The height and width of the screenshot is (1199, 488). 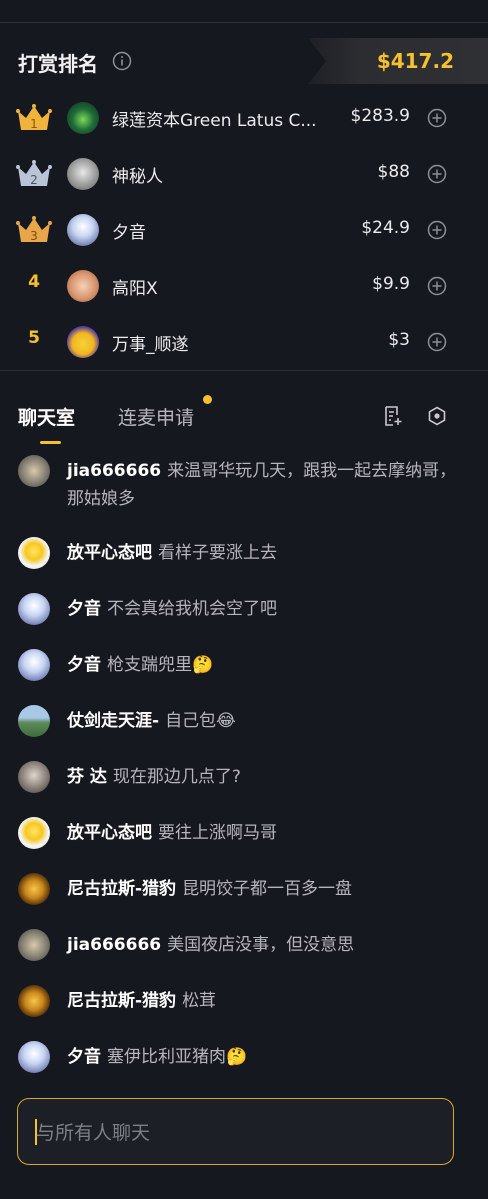 What do you see at coordinates (217, 833) in the screenshot?
I see `message-text: 要往上涨啊马哥` at bounding box center [217, 833].